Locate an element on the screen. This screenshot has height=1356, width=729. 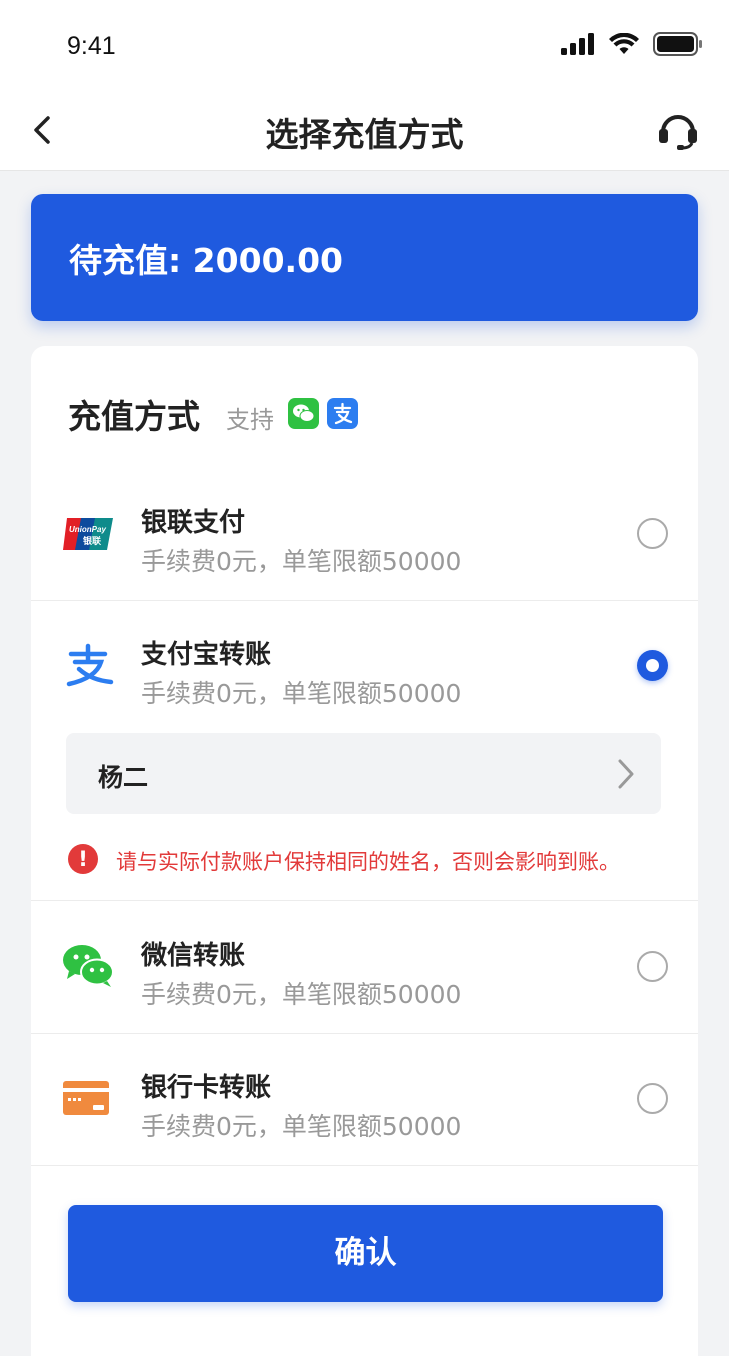
method-row-unionpay: UnionPay 银联 银联支付 手续费0元，单笔限额50000 is located at coordinates (364, 534).